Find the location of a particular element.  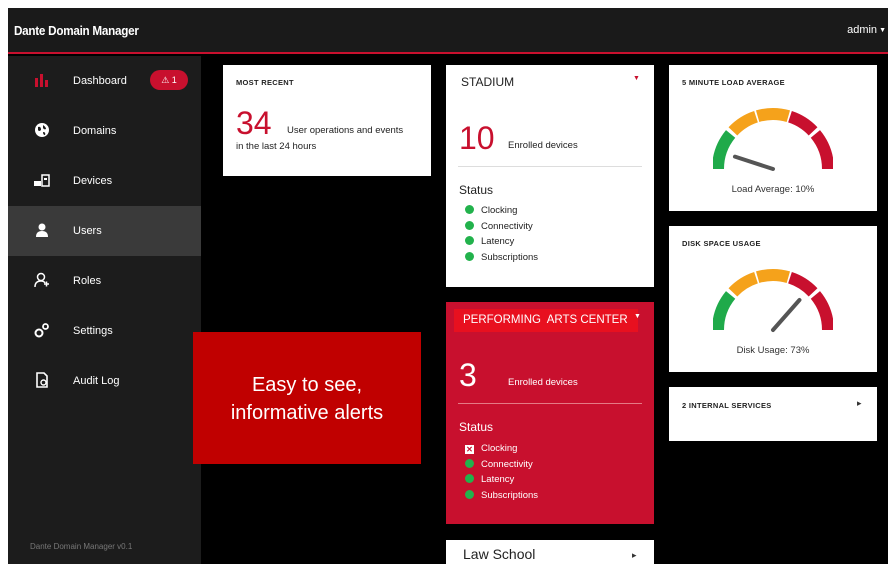

globe-icon is located at coordinates (42, 130).